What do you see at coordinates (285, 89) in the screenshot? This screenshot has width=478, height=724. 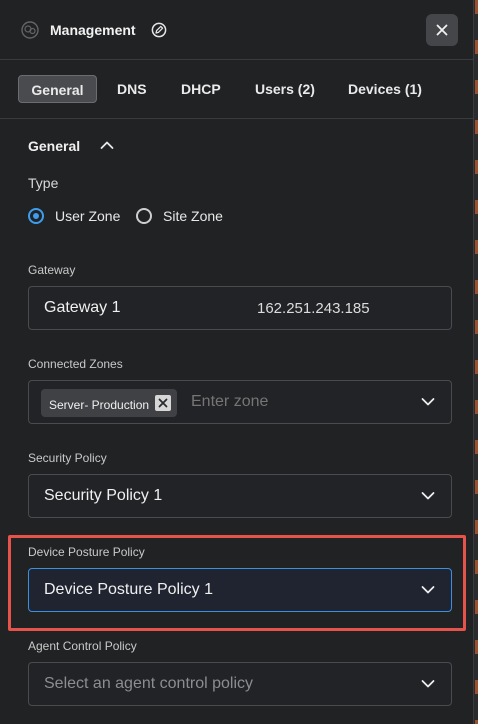 I see `tab-users: Users (2)` at bounding box center [285, 89].